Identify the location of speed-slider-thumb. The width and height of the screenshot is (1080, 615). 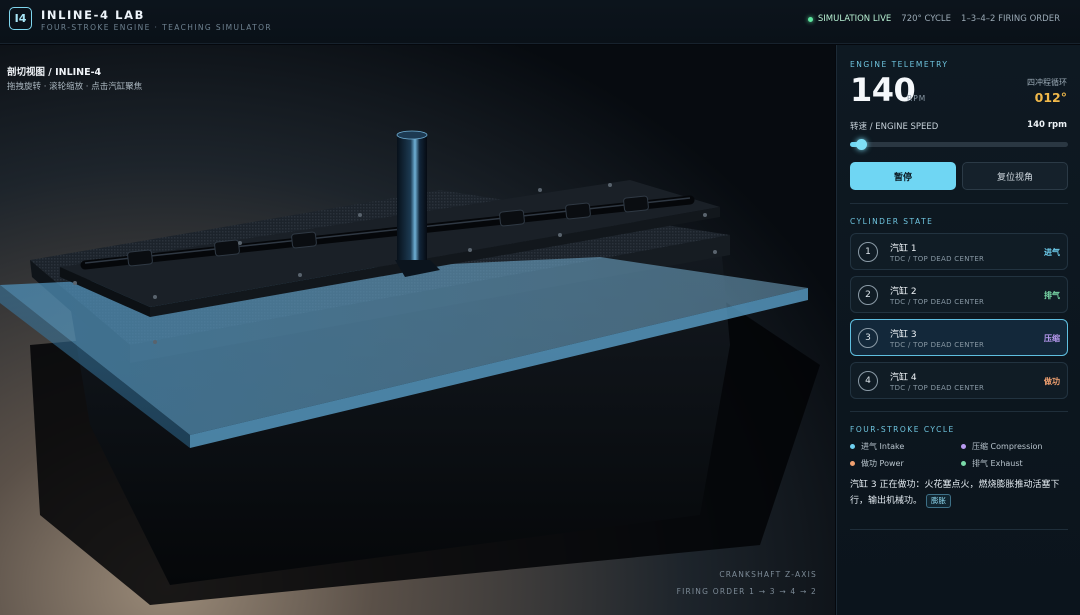
(861, 144).